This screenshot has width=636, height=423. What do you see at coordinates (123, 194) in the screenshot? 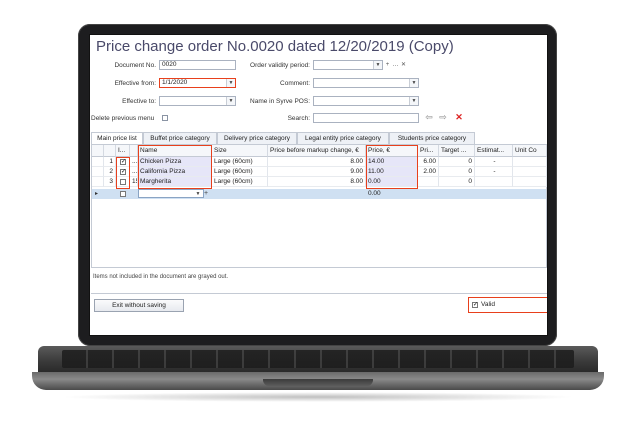
I see `include-checkbox` at bounding box center [123, 194].